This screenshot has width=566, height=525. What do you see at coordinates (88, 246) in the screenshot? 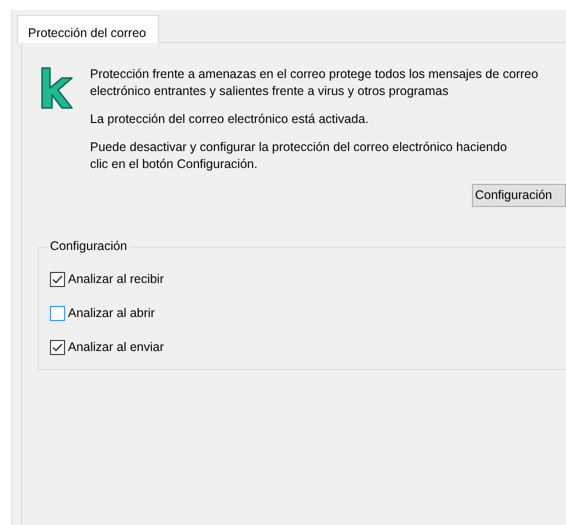
I see `group-title: Configuración` at bounding box center [88, 246].